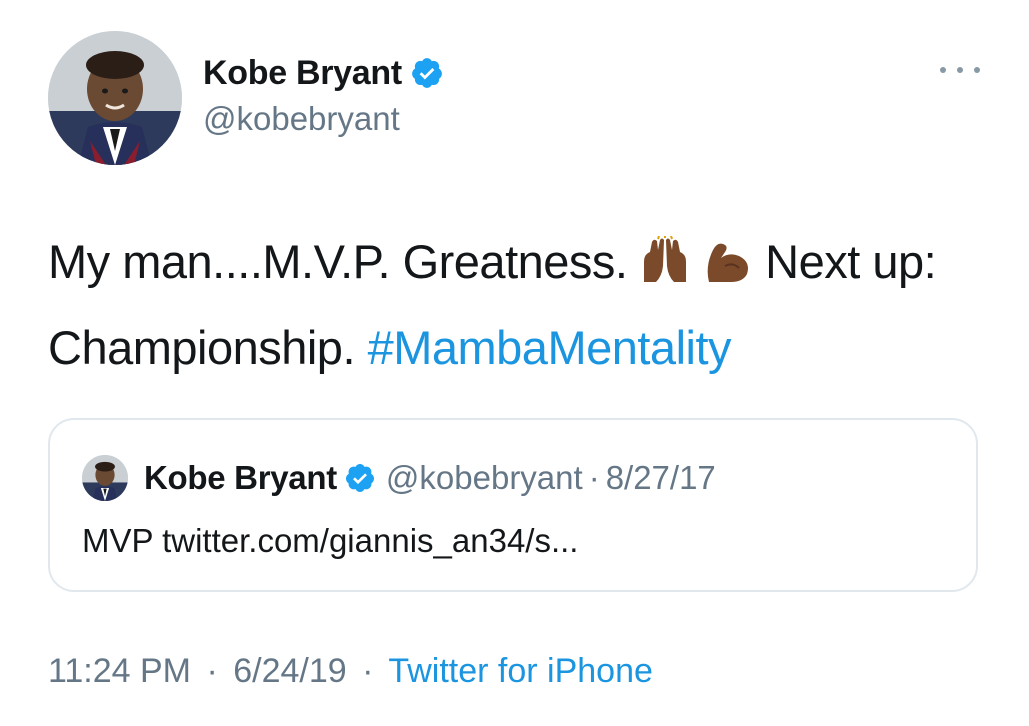  I want to click on tweet-date: 6/24/19, so click(289, 671).